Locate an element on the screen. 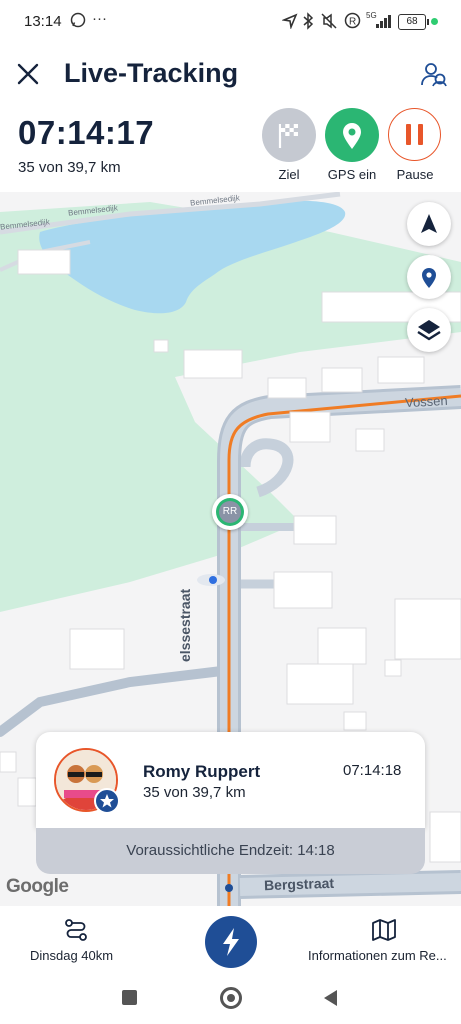 This screenshot has height=1024, width=461. checkered-flag-icon is located at coordinates (288, 136).